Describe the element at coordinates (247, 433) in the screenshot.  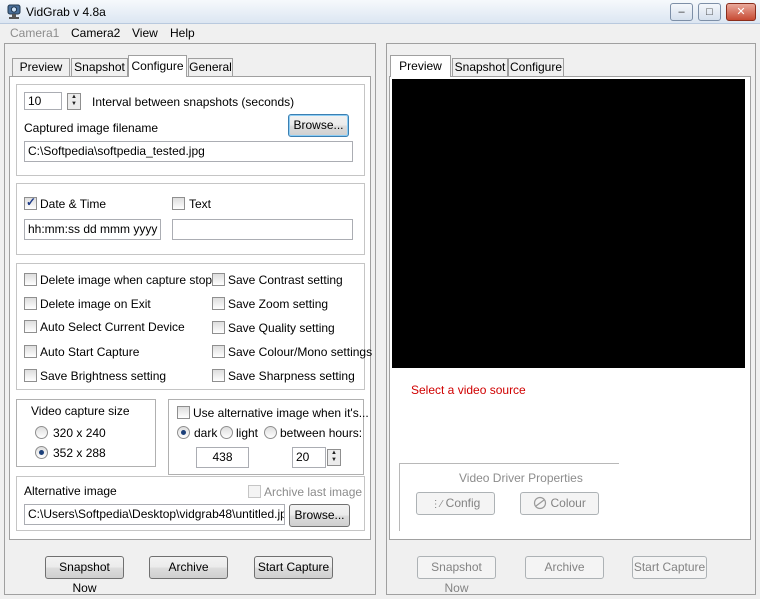
I see `light-label: light` at that location.